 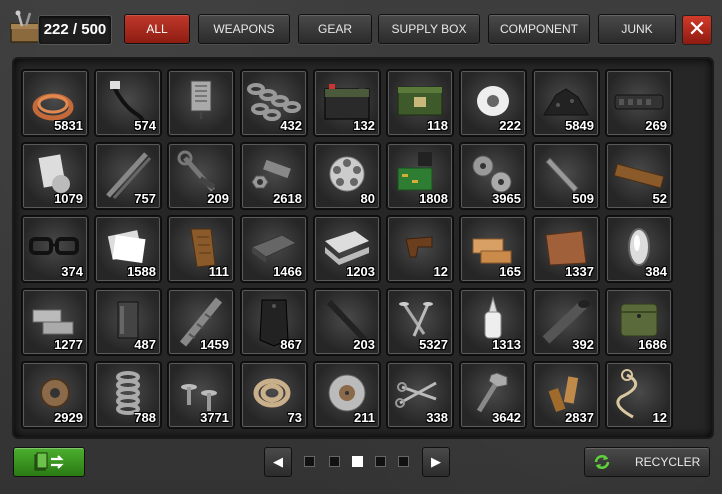 I want to click on next-page-button: ▶, so click(x=436, y=462).